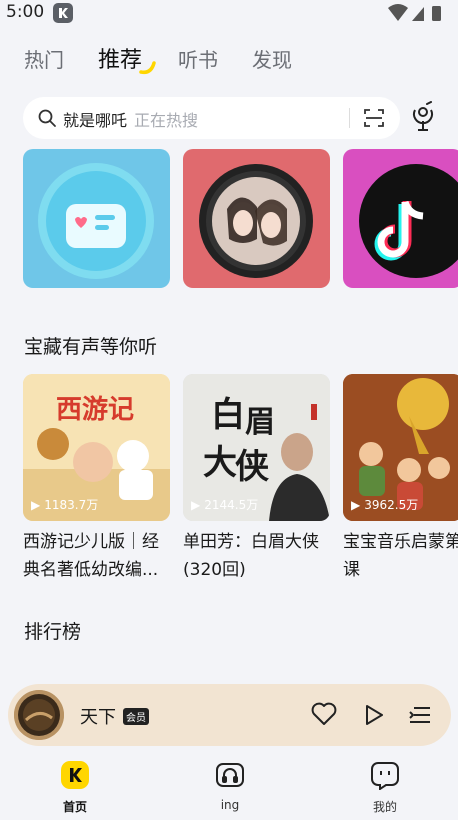 The height and width of the screenshot is (820, 458). Describe the element at coordinates (63, 13) in the screenshot. I see `app-notification-icon` at that location.